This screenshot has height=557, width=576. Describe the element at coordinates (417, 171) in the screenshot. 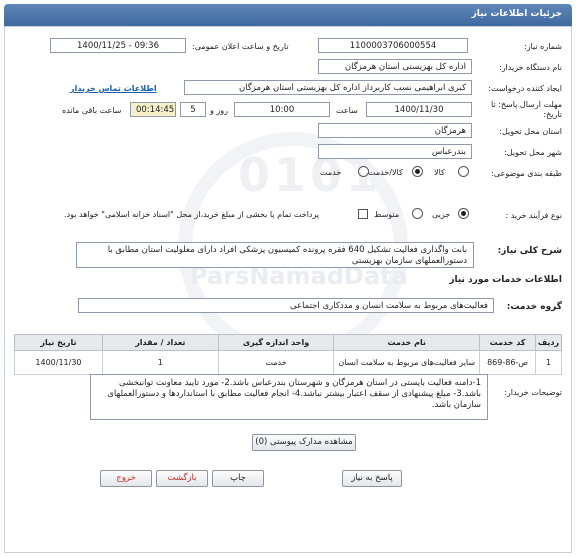

I see `category-goods-service-radio` at that location.